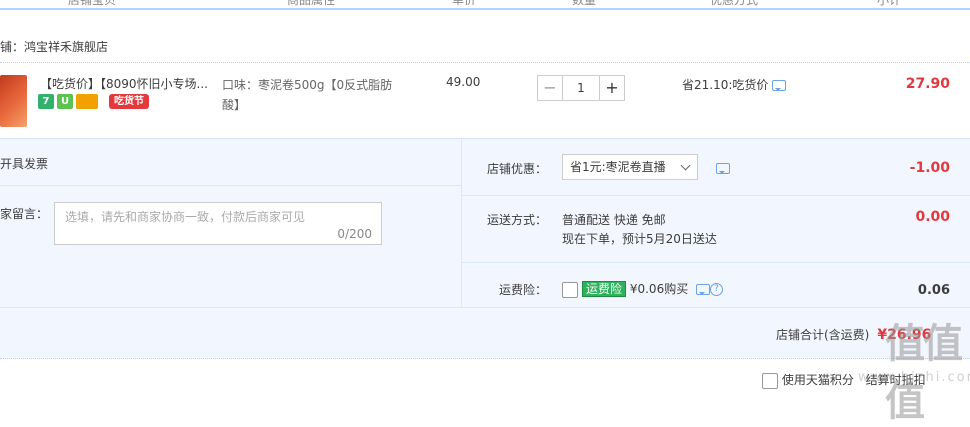  Describe the element at coordinates (550, 88) in the screenshot. I see `quantity-minus-button: −` at that location.